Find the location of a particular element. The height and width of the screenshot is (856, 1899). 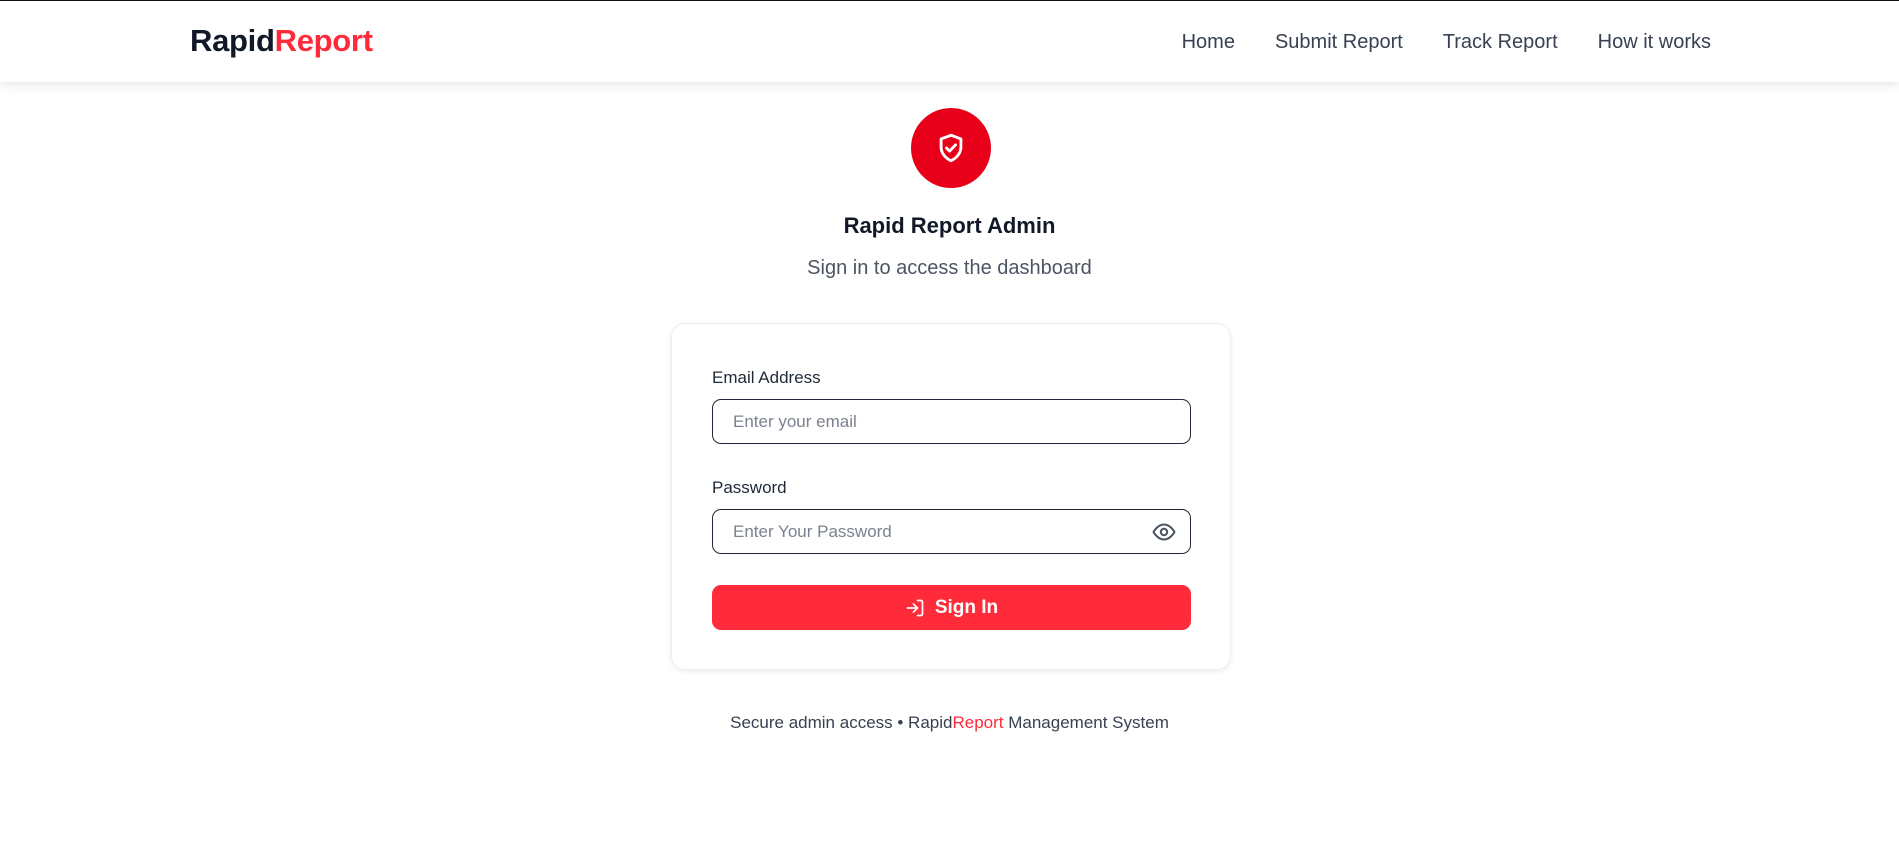

brand-logo: RapidReport is located at coordinates (281, 41).